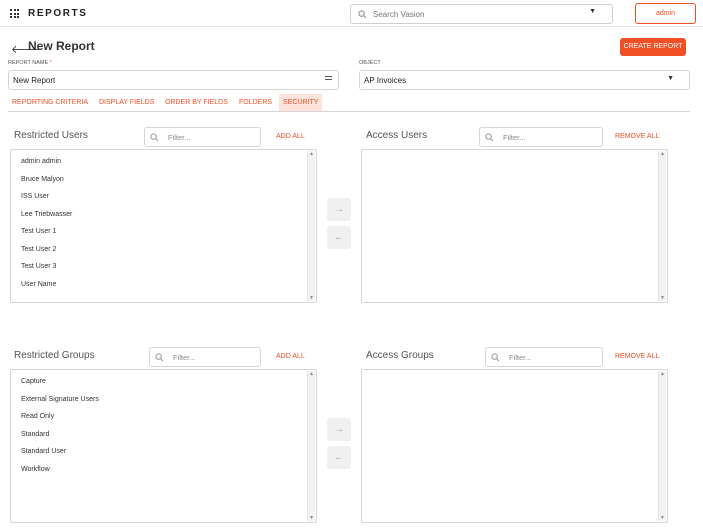 This screenshot has height=529, width=703. I want to click on list-icon, so click(328, 79).